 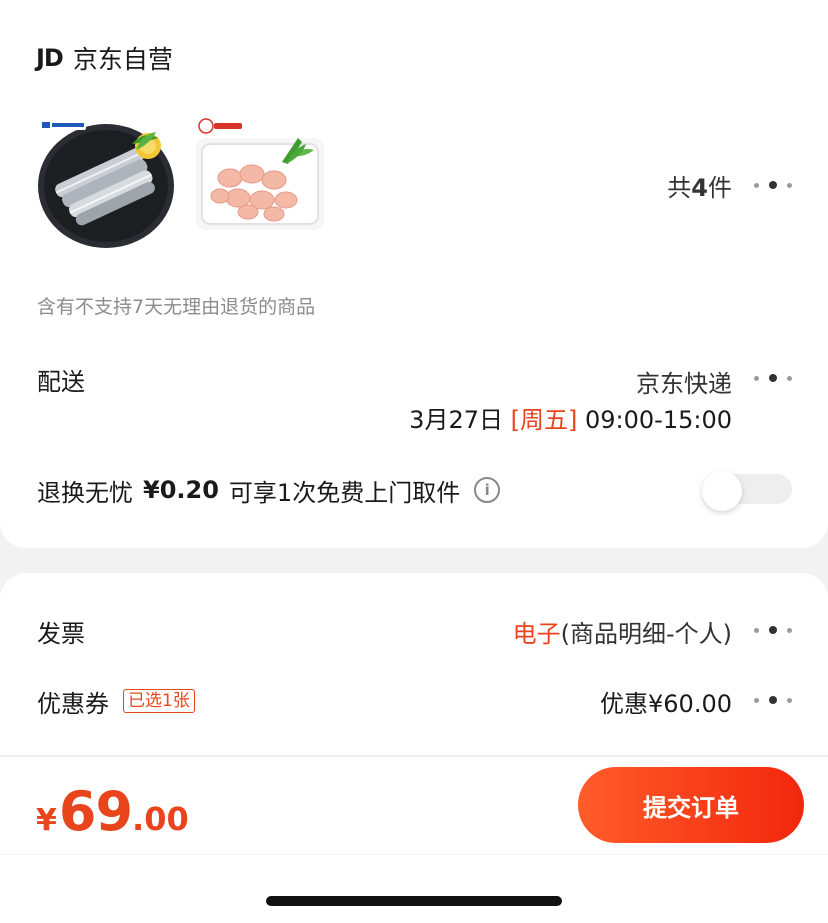 I want to click on delivery-weekday: [周五], so click(x=544, y=420).